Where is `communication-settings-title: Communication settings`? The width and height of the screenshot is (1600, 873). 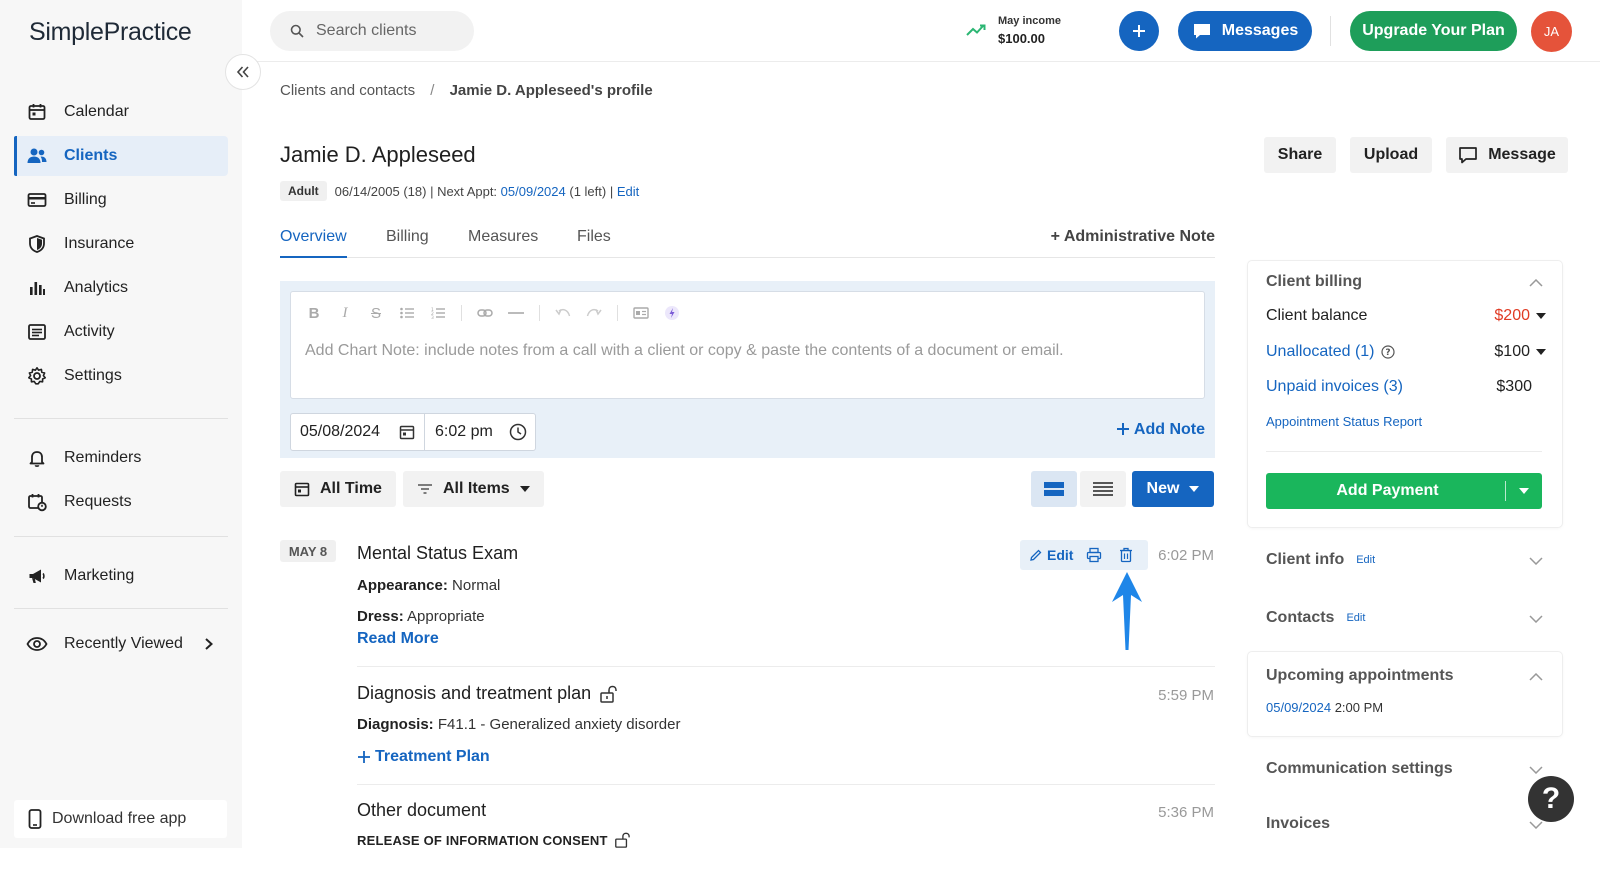 communication-settings-title: Communication settings is located at coordinates (1359, 769).